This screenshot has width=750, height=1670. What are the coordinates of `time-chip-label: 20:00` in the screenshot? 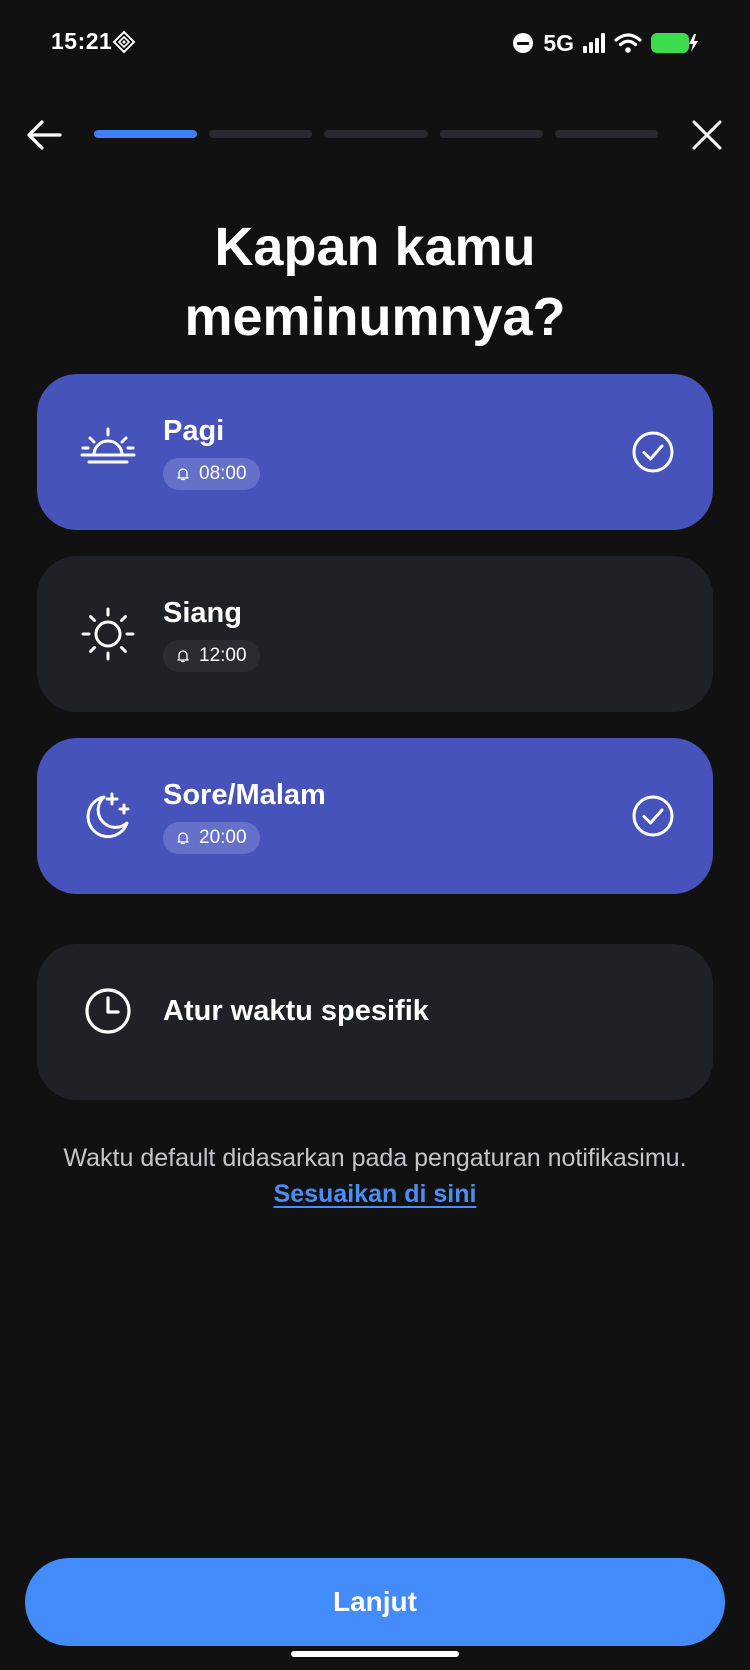 It's located at (223, 837).